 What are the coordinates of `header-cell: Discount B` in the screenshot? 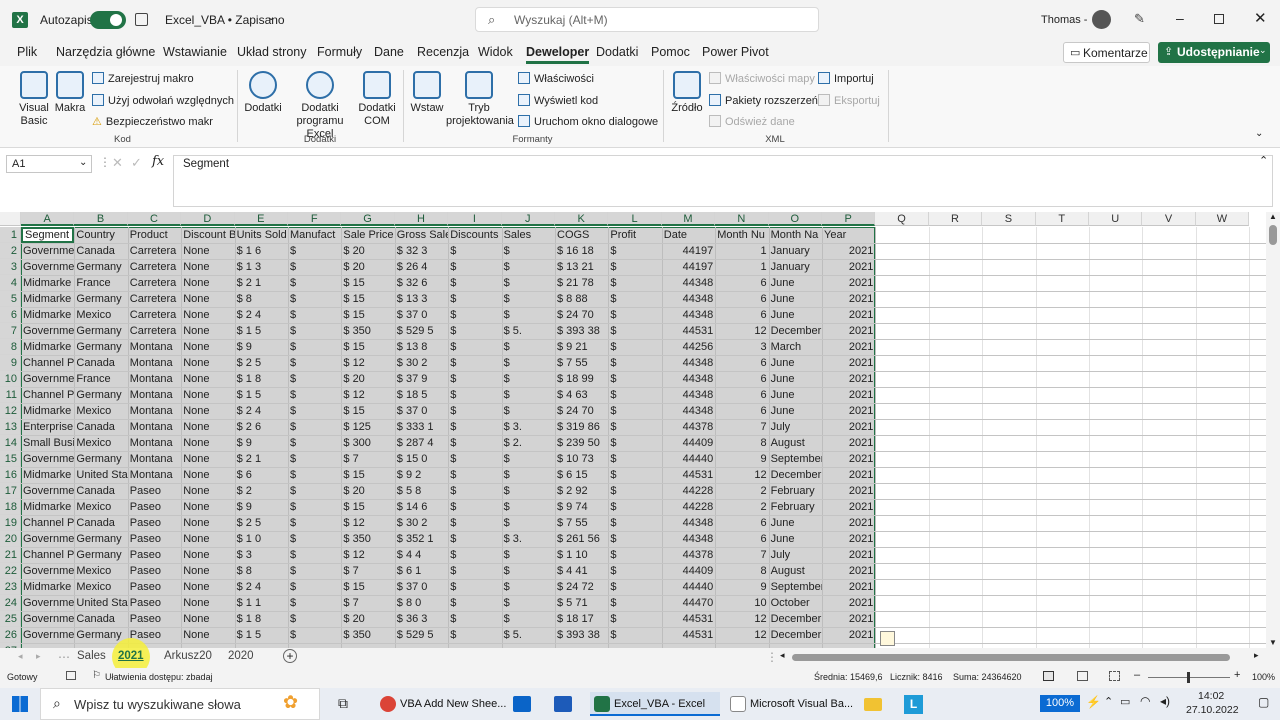 It's located at (207, 235).